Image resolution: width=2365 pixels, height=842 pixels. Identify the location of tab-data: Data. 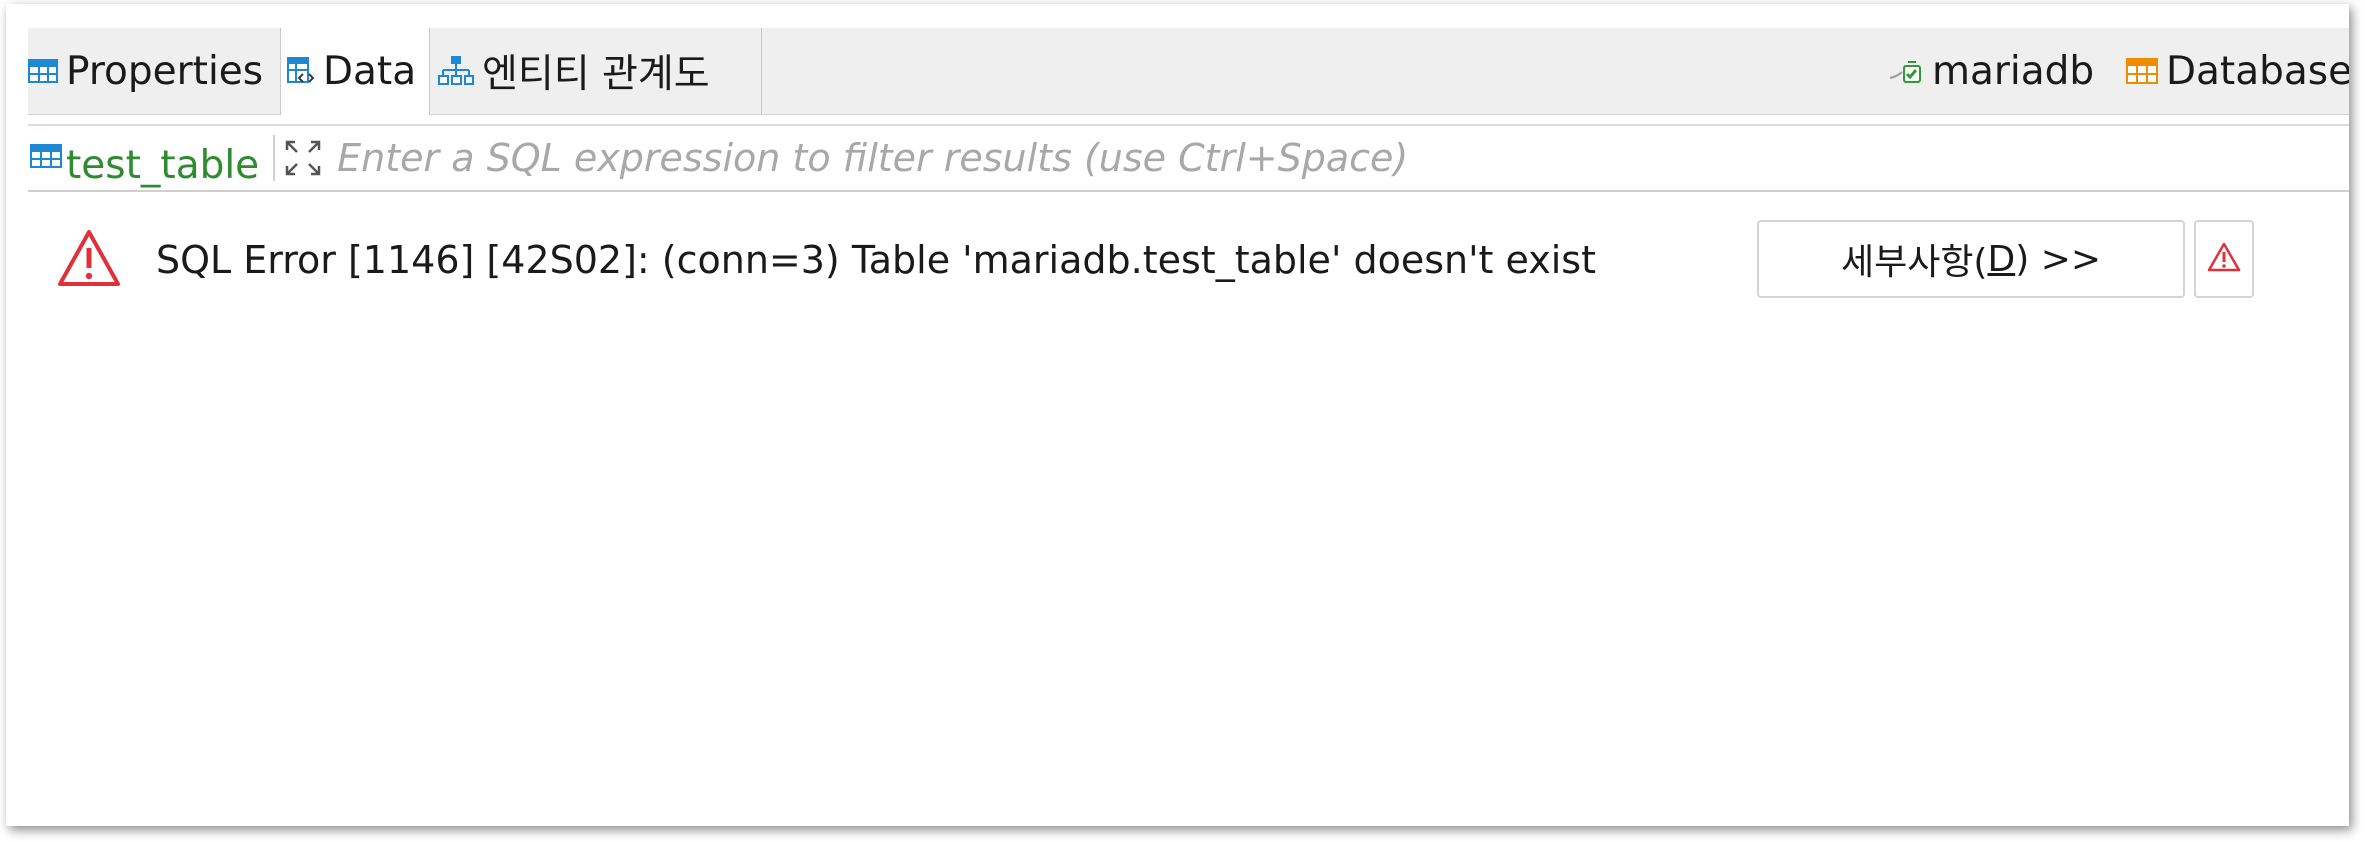
(355, 71).